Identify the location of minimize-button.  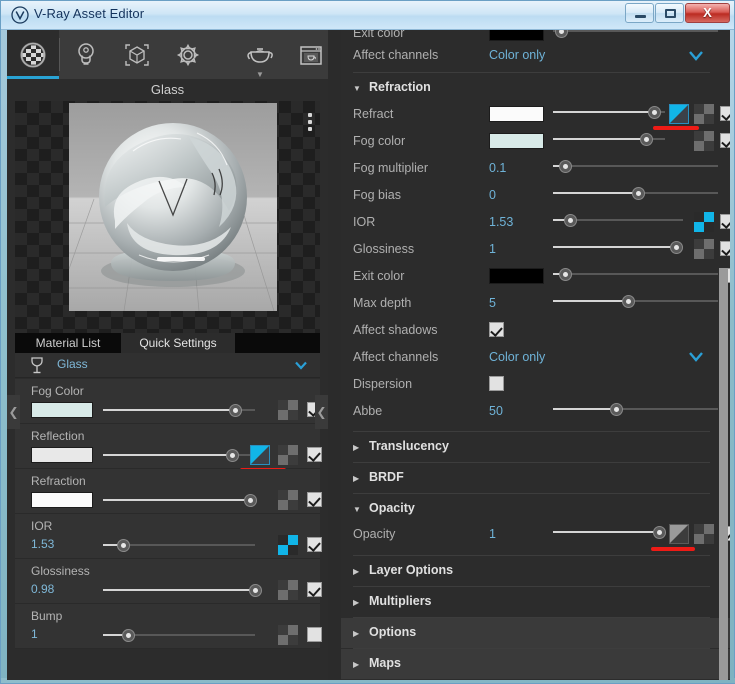
(639, 13).